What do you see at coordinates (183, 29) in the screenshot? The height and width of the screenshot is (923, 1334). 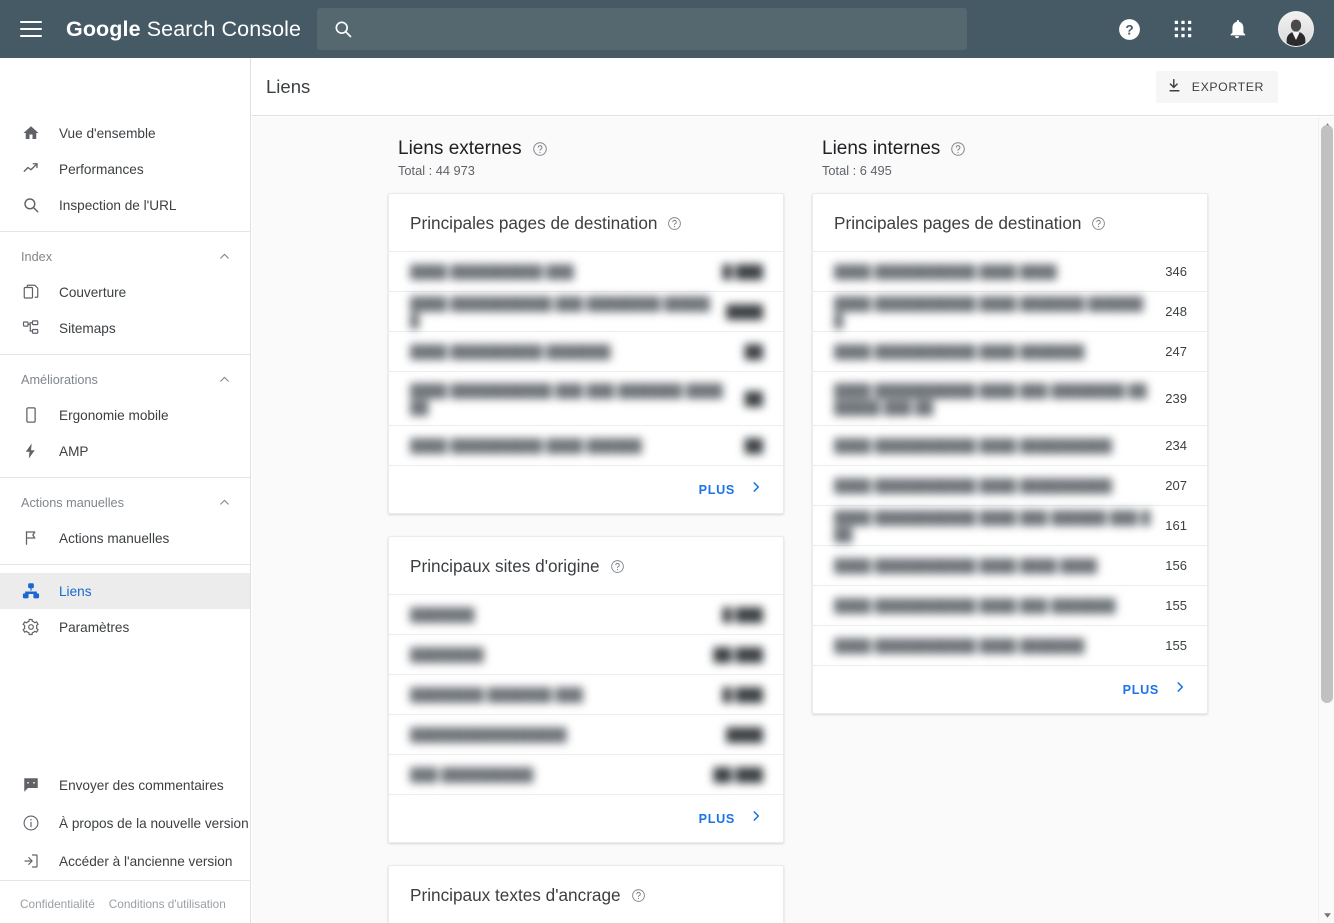 I see `app-brand-title: Google Search Console` at bounding box center [183, 29].